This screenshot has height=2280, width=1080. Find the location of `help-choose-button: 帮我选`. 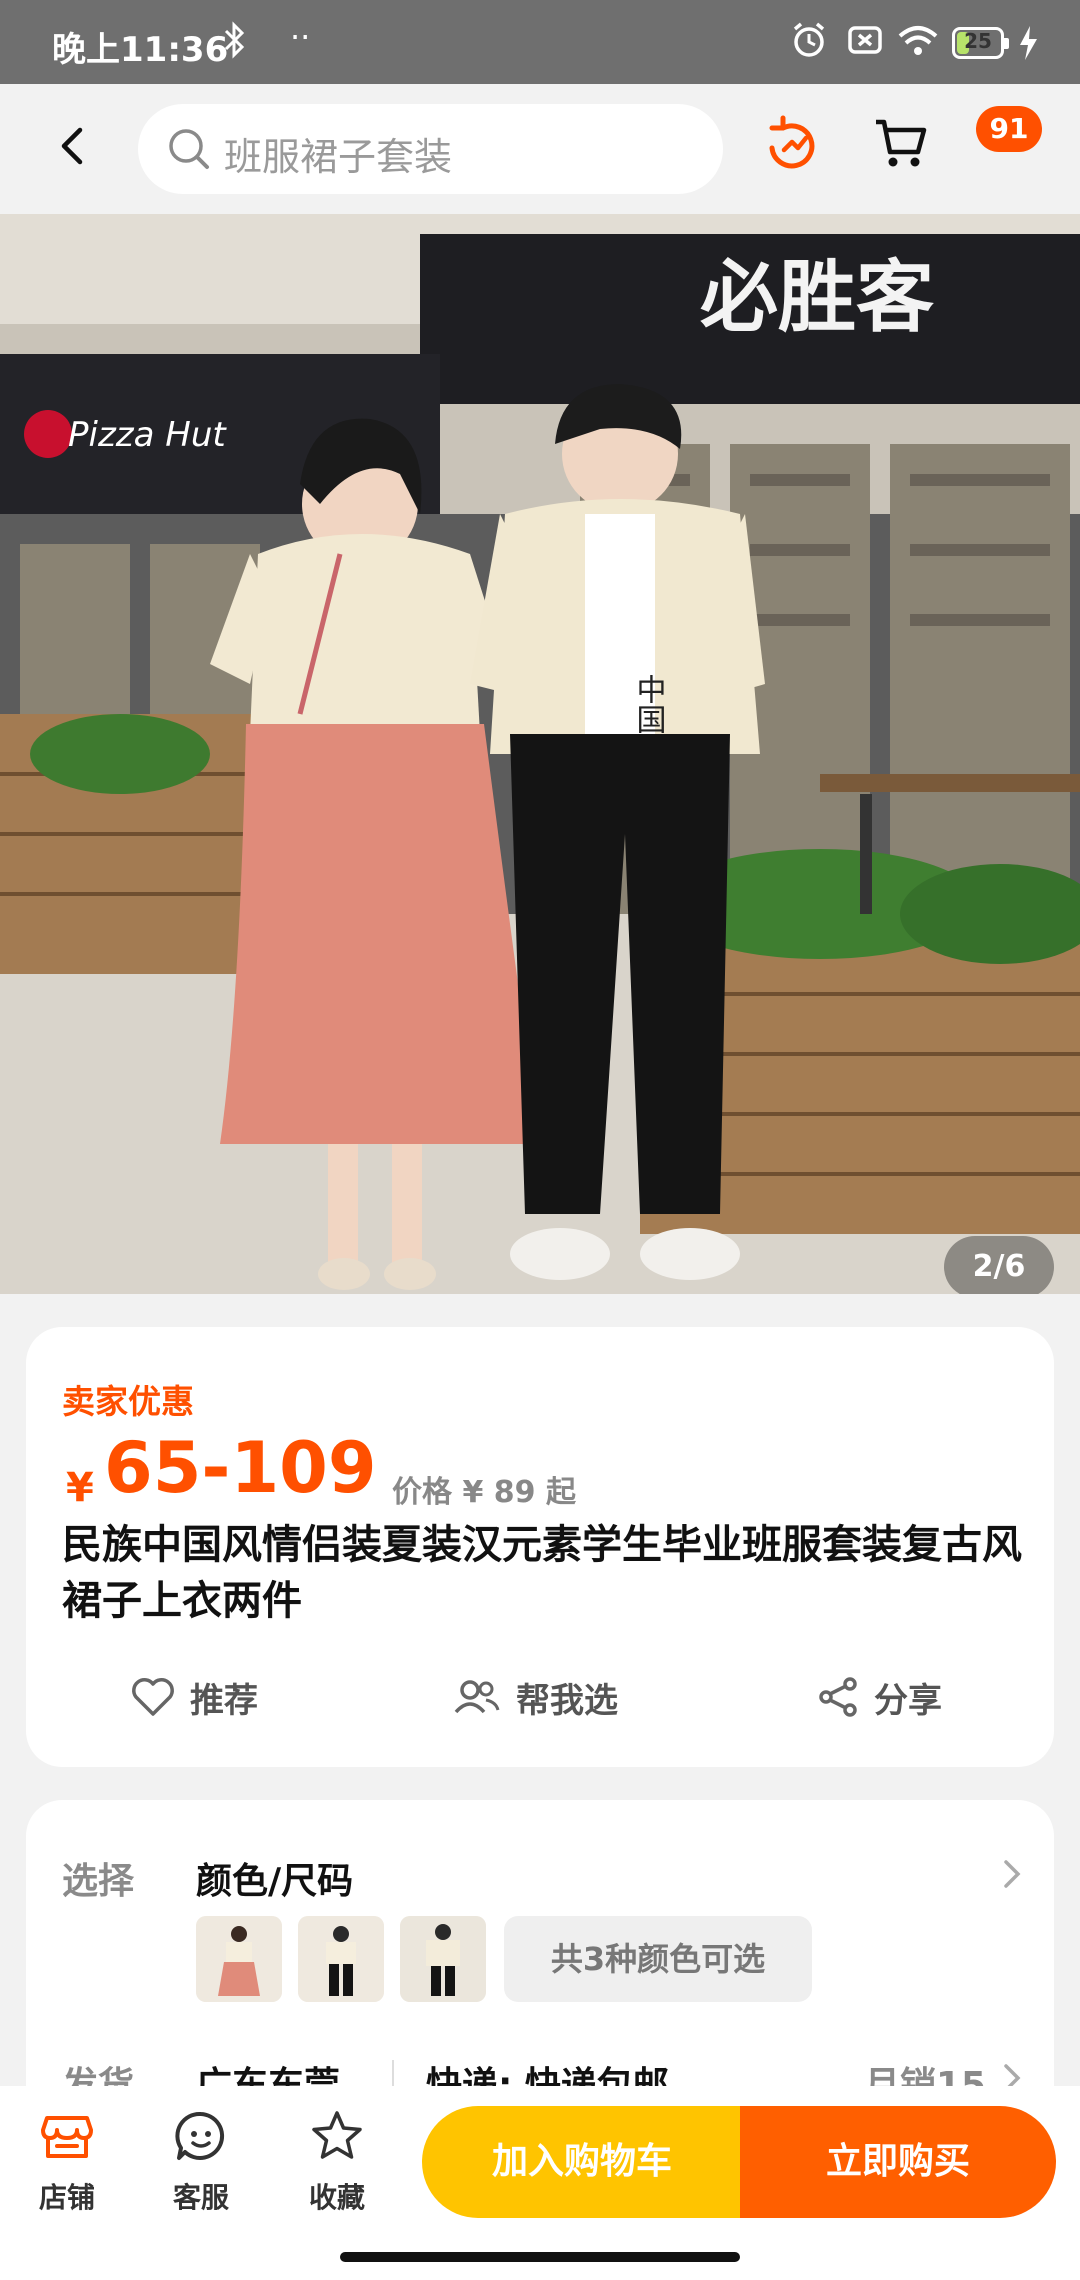

help-choose-button: 帮我选 is located at coordinates (535, 1697).